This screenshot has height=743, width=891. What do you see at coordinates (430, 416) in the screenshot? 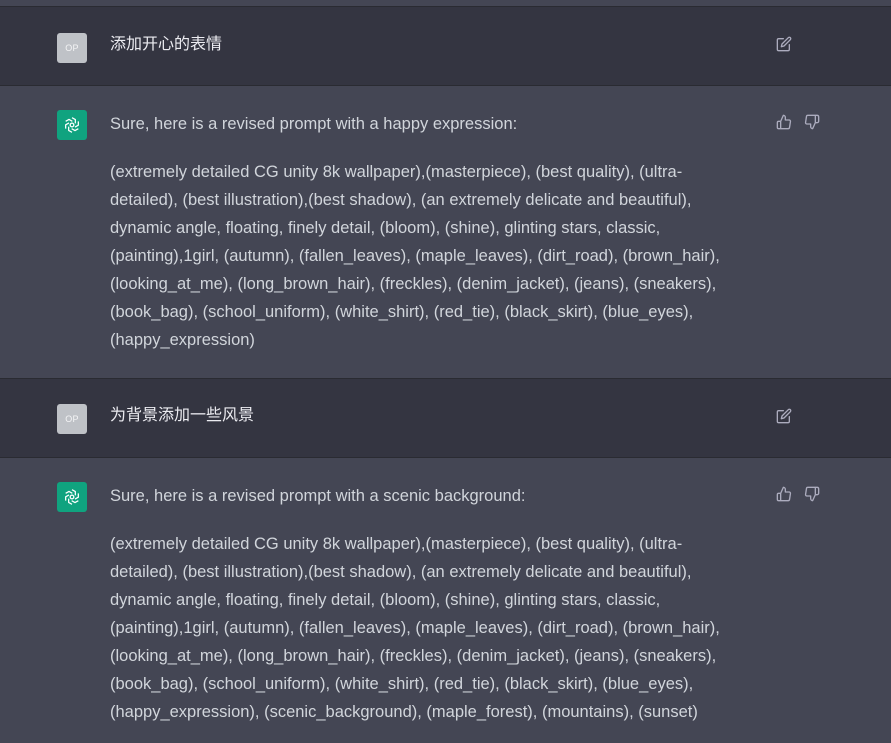
I see `user-message-text: 为背景添加一些风景` at bounding box center [430, 416].